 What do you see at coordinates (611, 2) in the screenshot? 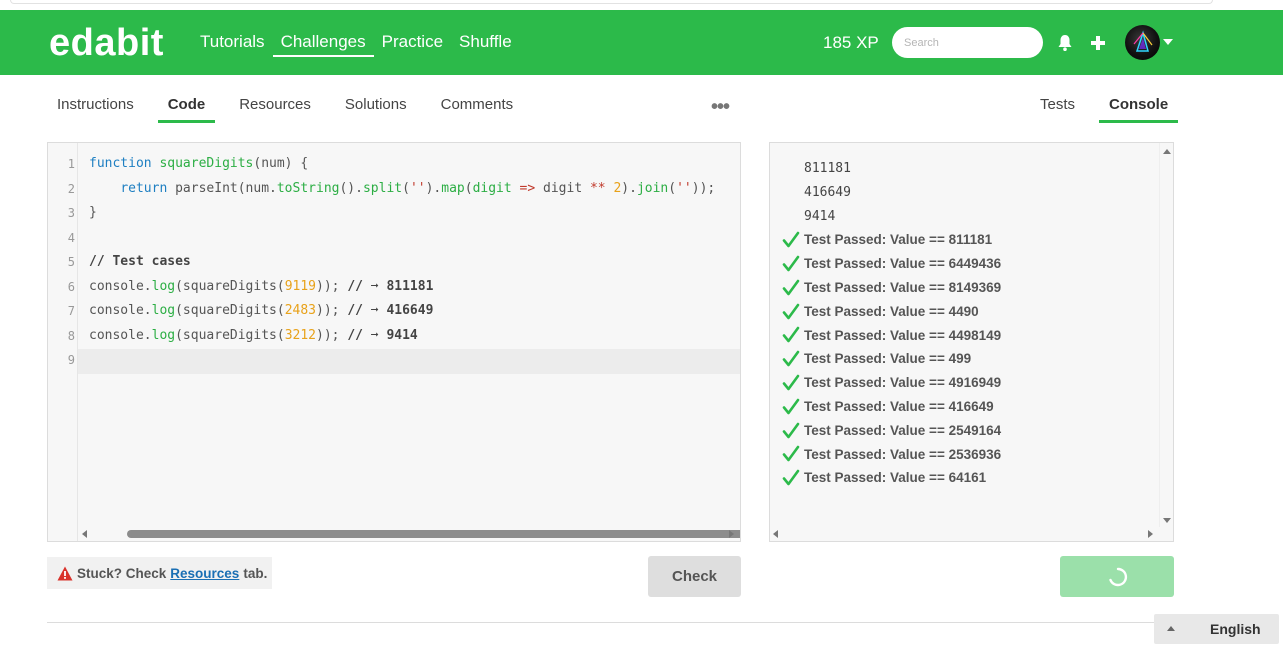
I see `top-strip-bar` at bounding box center [611, 2].